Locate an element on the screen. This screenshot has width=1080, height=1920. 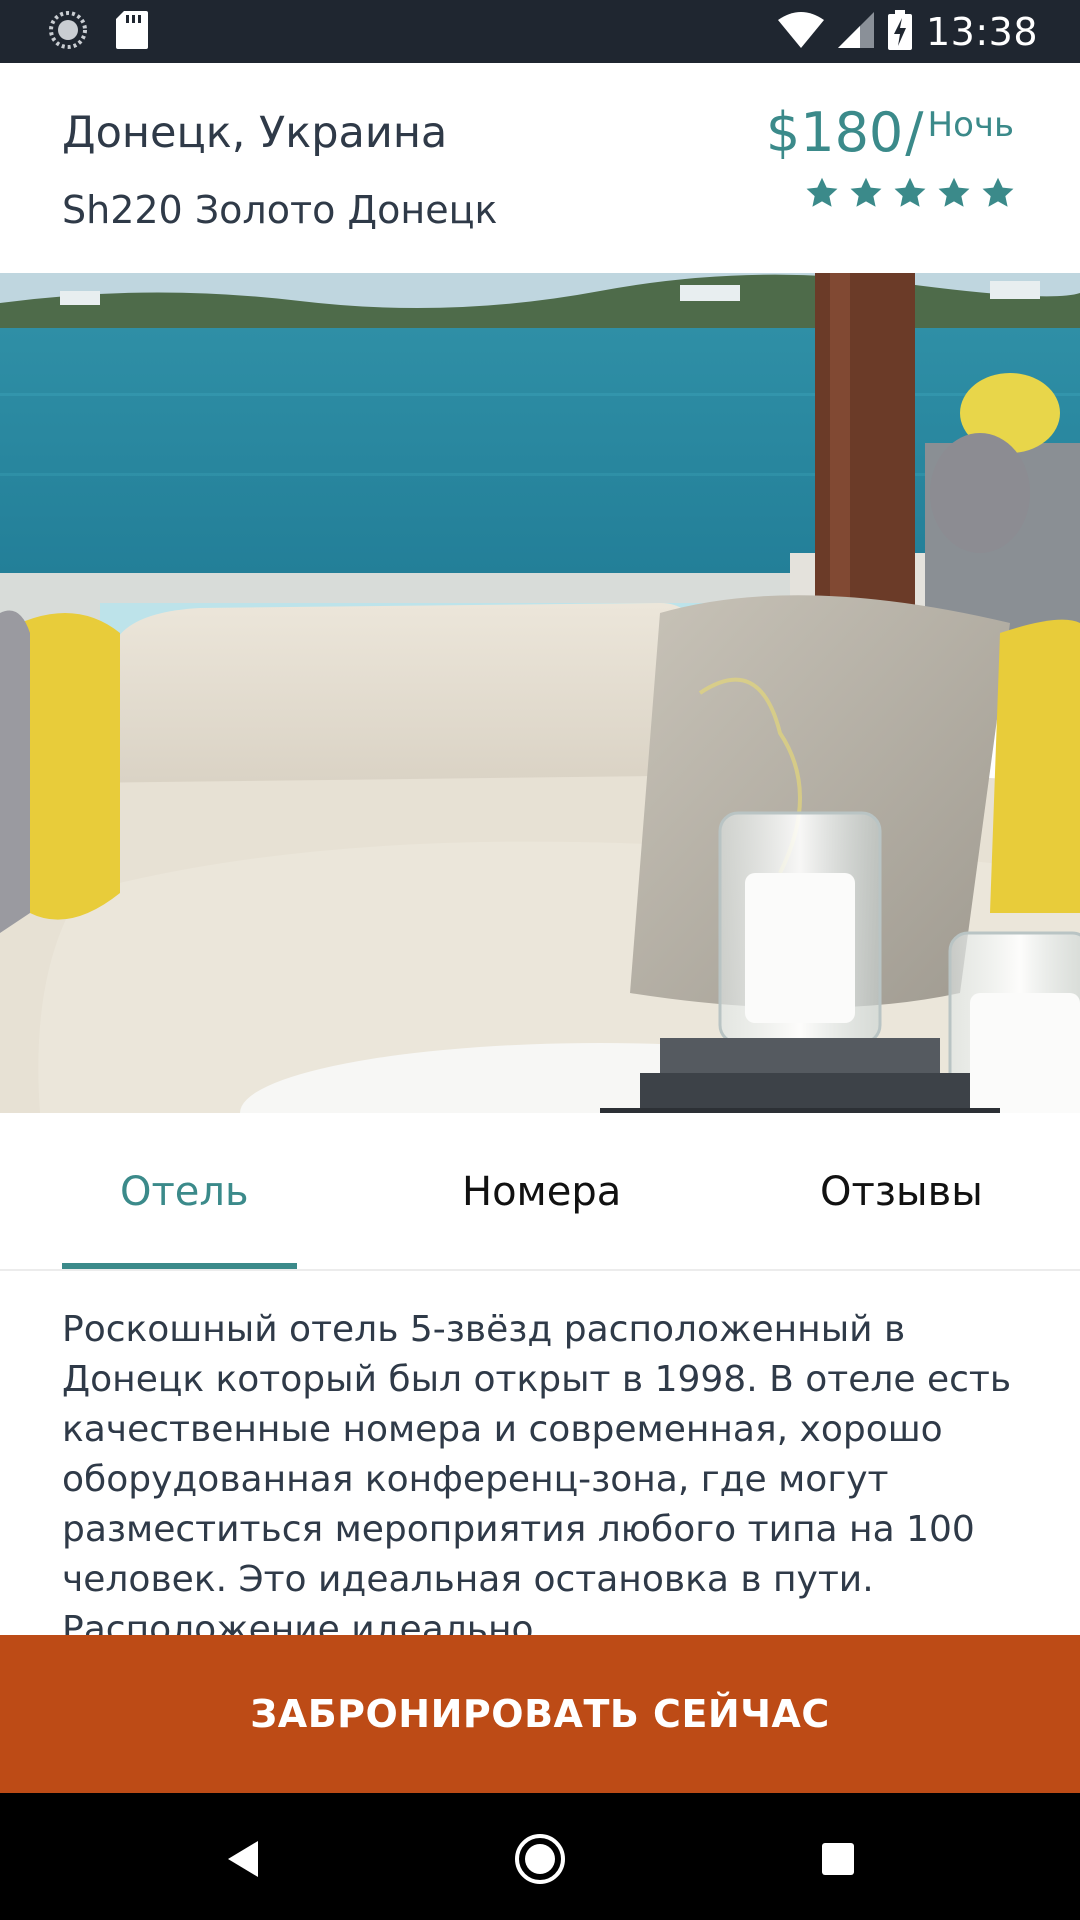
sd-card-icon is located at coordinates (132, 32).